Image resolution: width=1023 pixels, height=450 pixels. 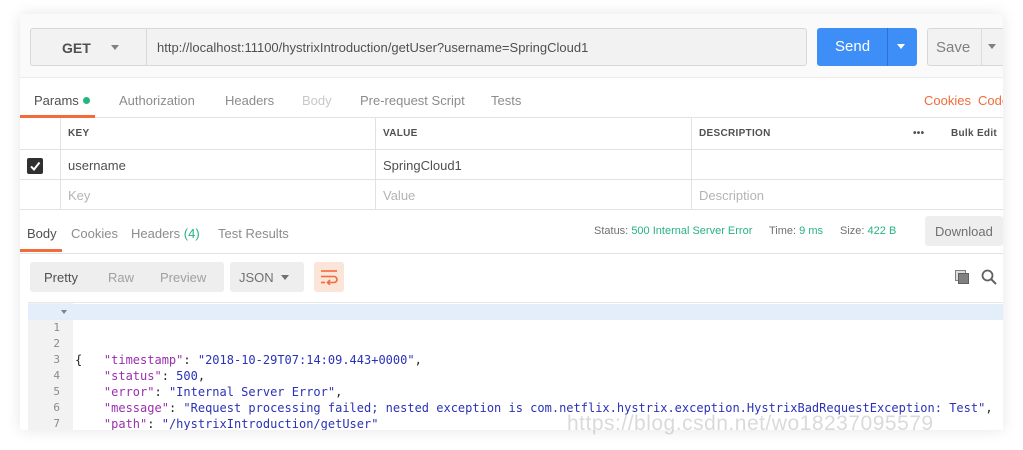 I want to click on code-text: "path": "/hystrixIntroduction/getUser", so click(x=241, y=423).